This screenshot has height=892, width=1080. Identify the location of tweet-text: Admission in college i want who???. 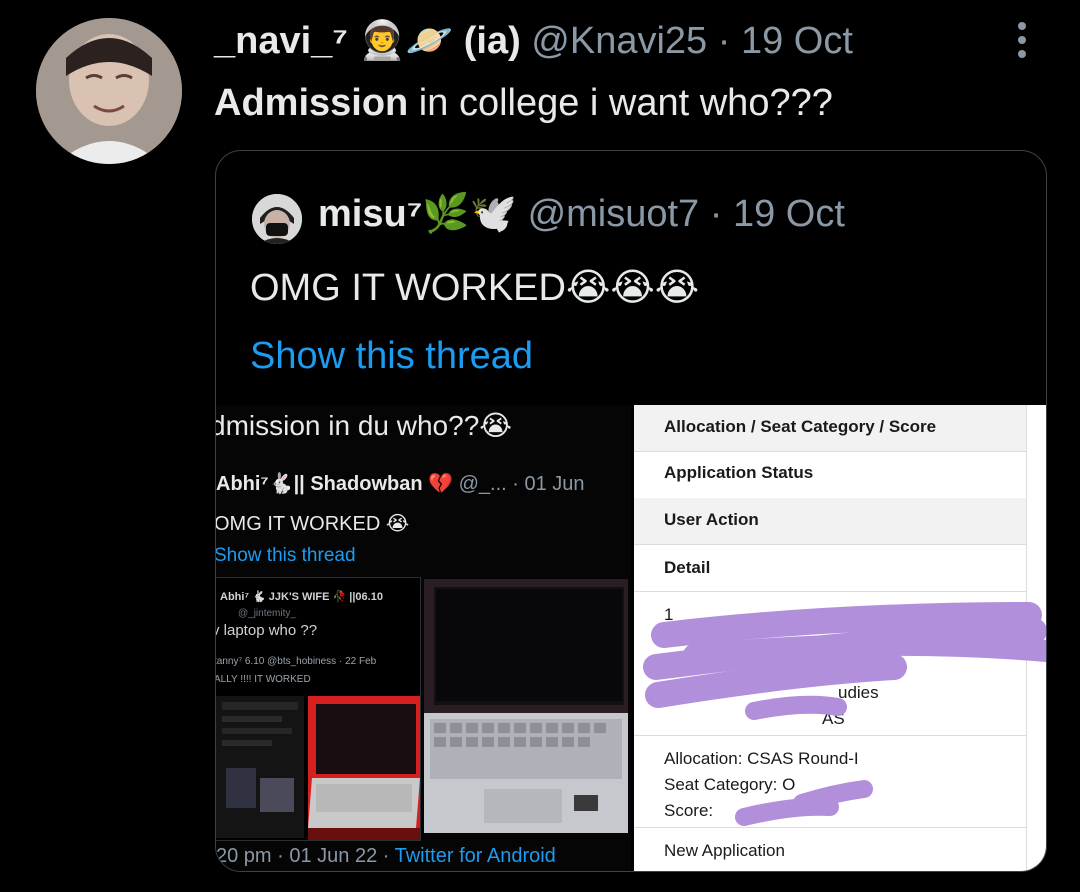
(523, 103).